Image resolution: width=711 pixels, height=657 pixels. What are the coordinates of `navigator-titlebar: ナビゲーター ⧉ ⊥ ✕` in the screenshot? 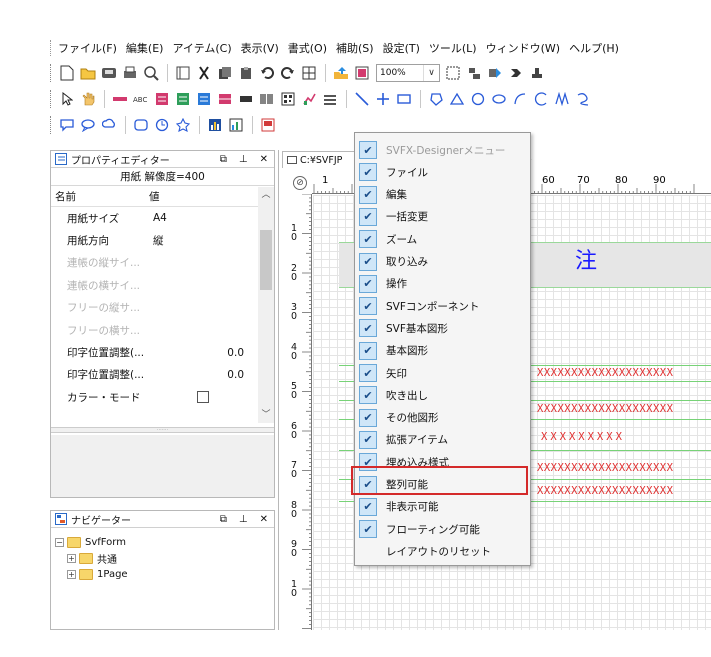 It's located at (162, 519).